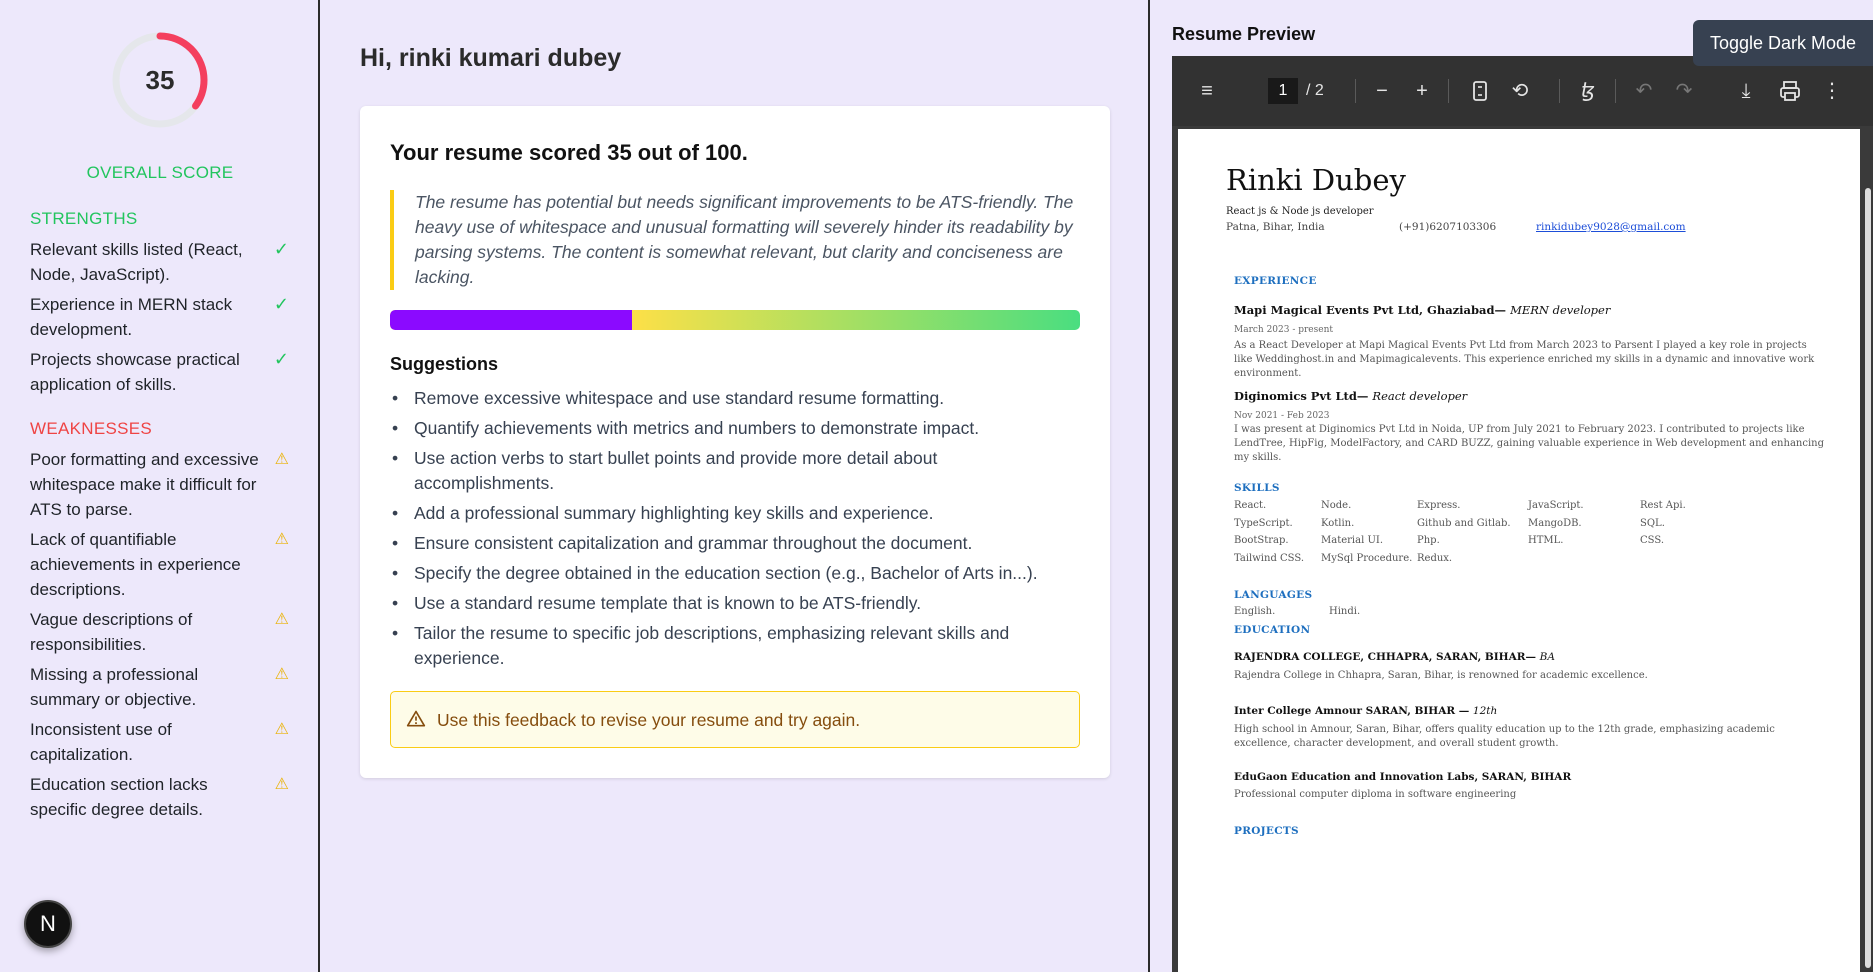  Describe the element at coordinates (1644, 91) in the screenshot. I see `undo-icon: ↶` at that location.